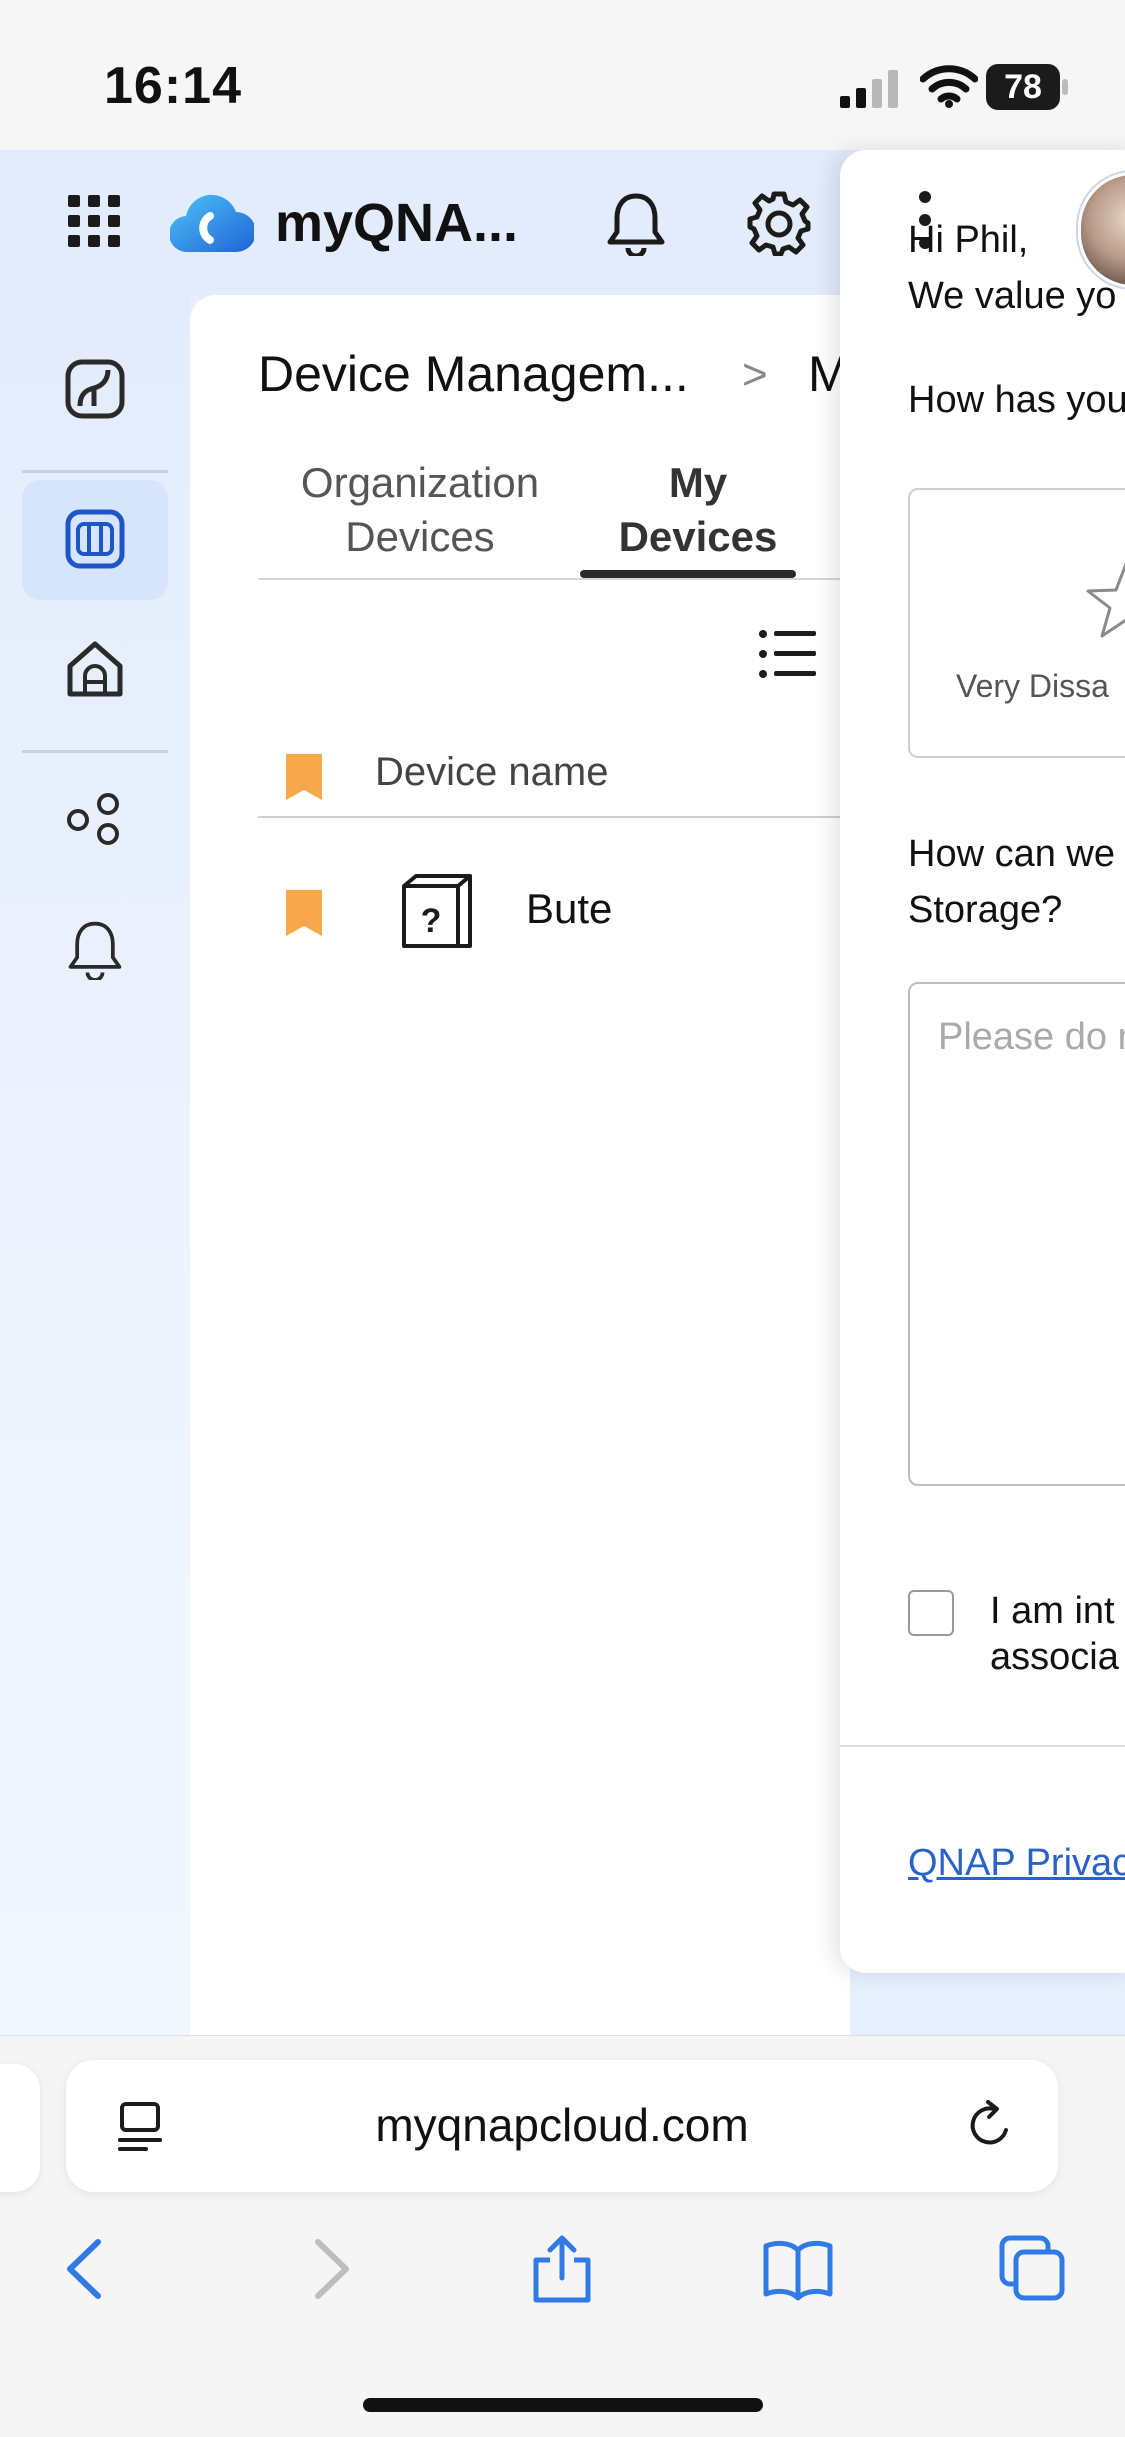  I want to click on rating-label: Very Dissa, so click(1032, 686).